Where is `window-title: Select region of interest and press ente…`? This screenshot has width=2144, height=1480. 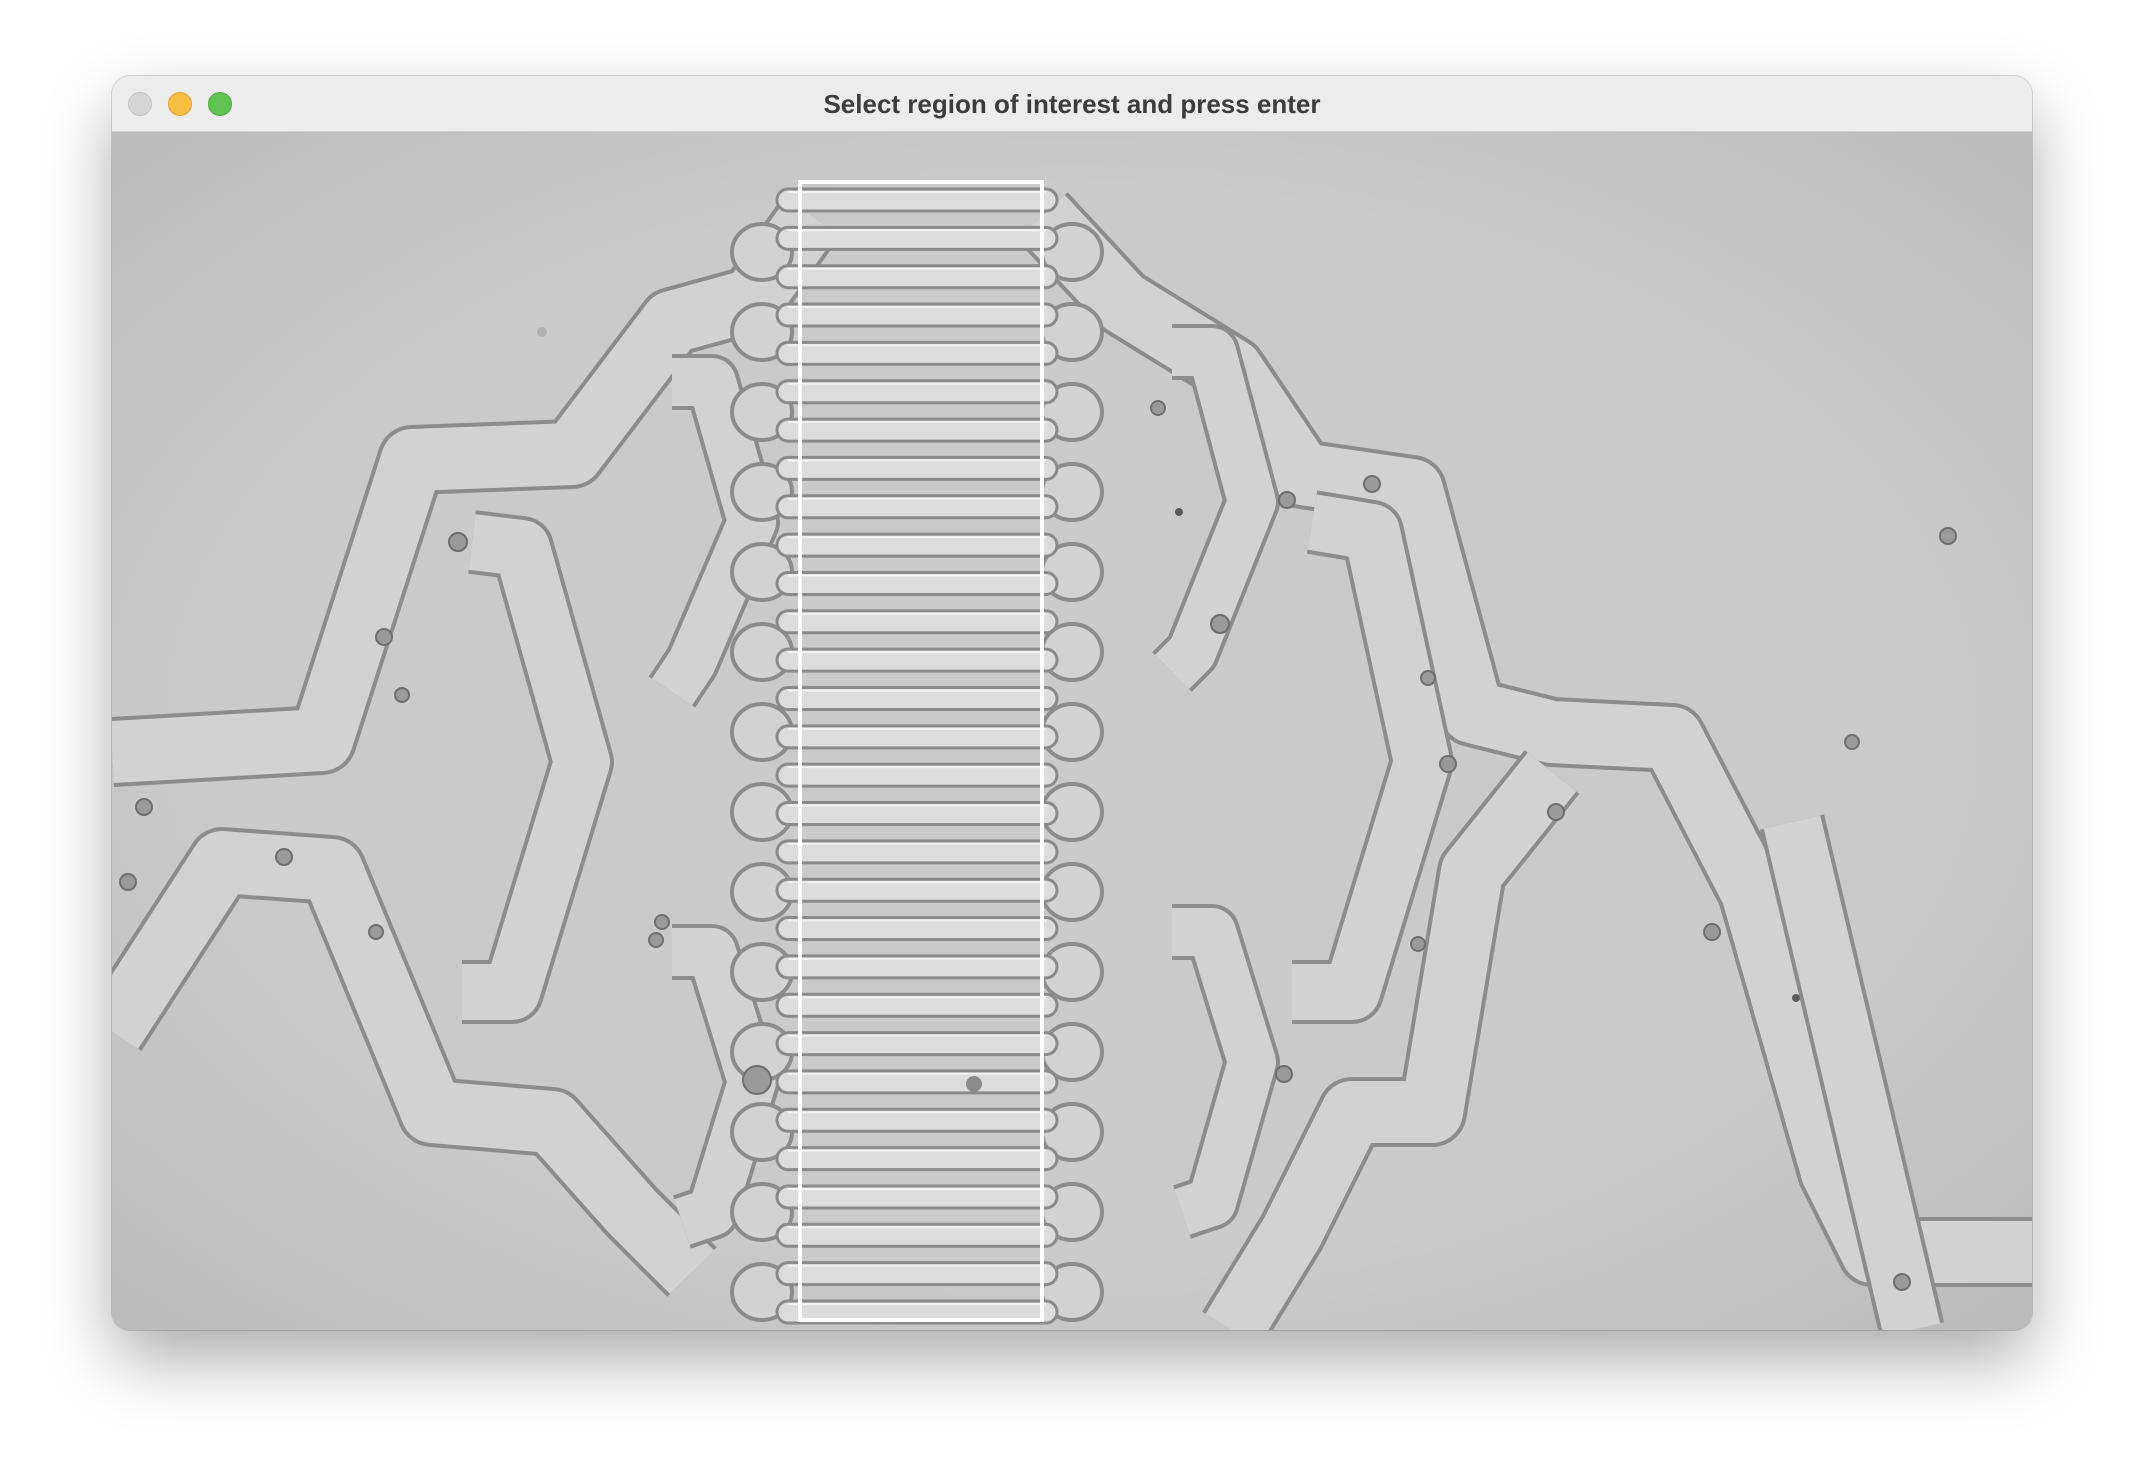 window-title: Select region of interest and press ente… is located at coordinates (1072, 104).